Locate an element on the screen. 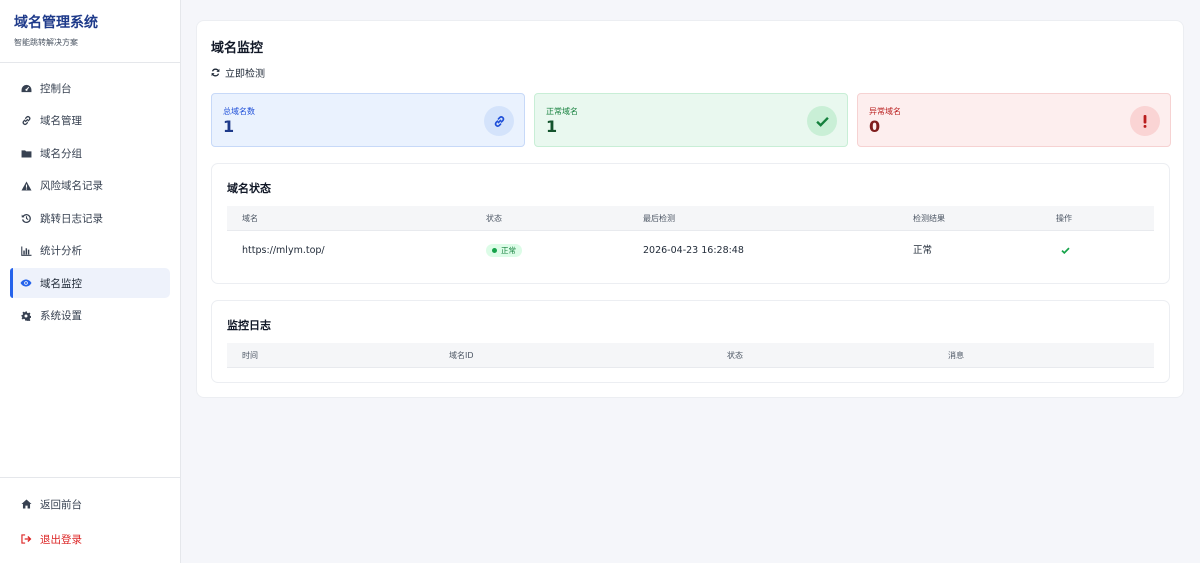  sidebar-footer: 返回前台 退出登录 is located at coordinates (90, 518).